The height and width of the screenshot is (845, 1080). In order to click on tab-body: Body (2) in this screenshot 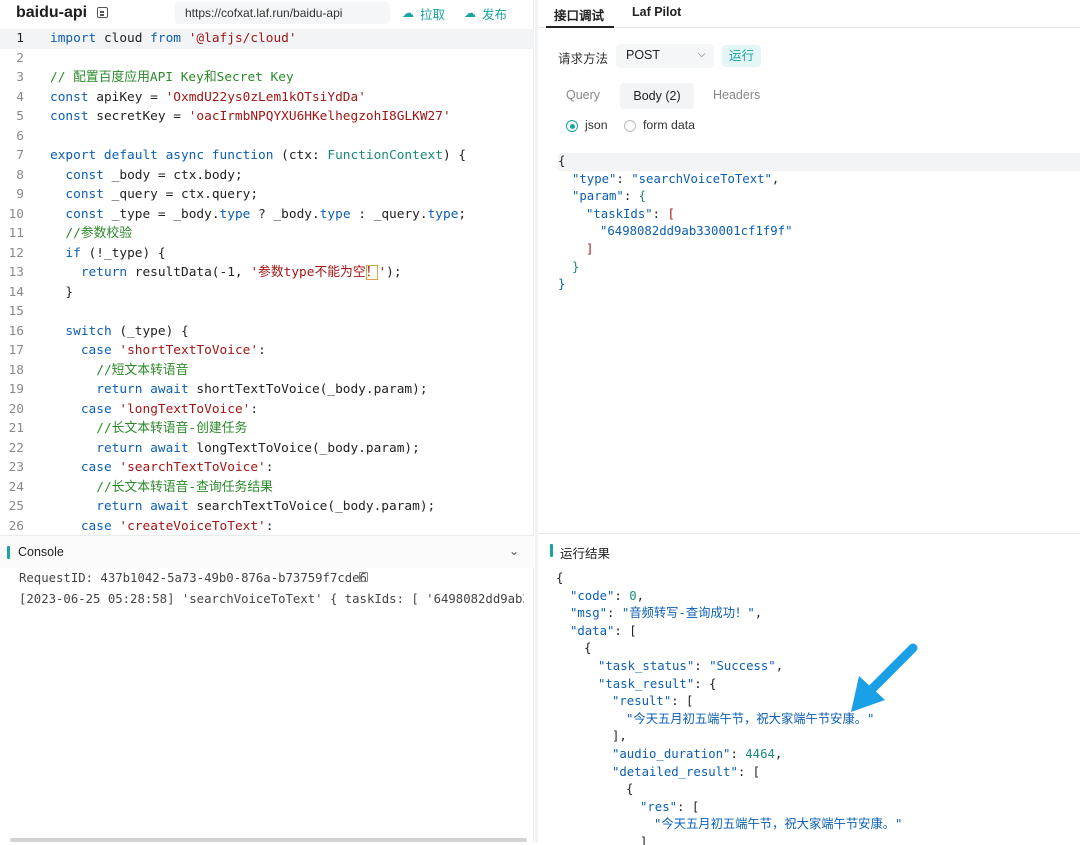, I will do `click(657, 96)`.